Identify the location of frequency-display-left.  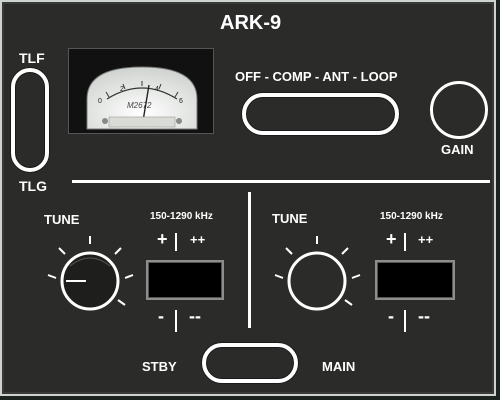
(185, 280).